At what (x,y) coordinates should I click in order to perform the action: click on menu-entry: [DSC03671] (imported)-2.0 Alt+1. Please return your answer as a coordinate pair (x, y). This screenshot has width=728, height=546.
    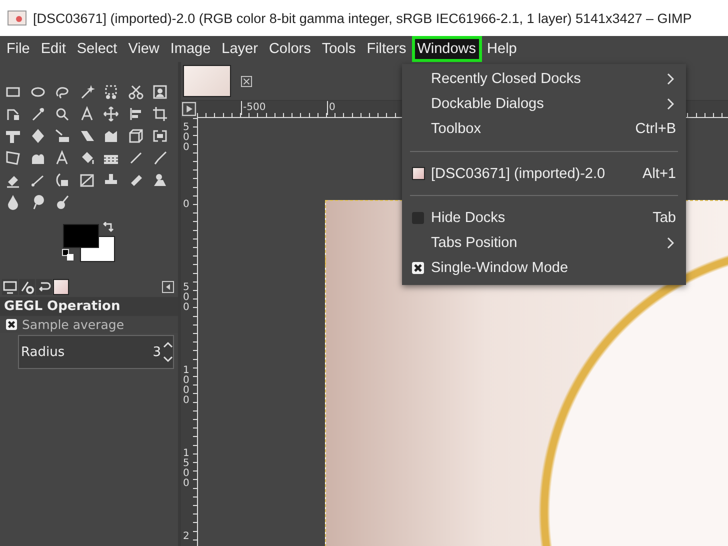
    Looking at the image, I should click on (544, 173).